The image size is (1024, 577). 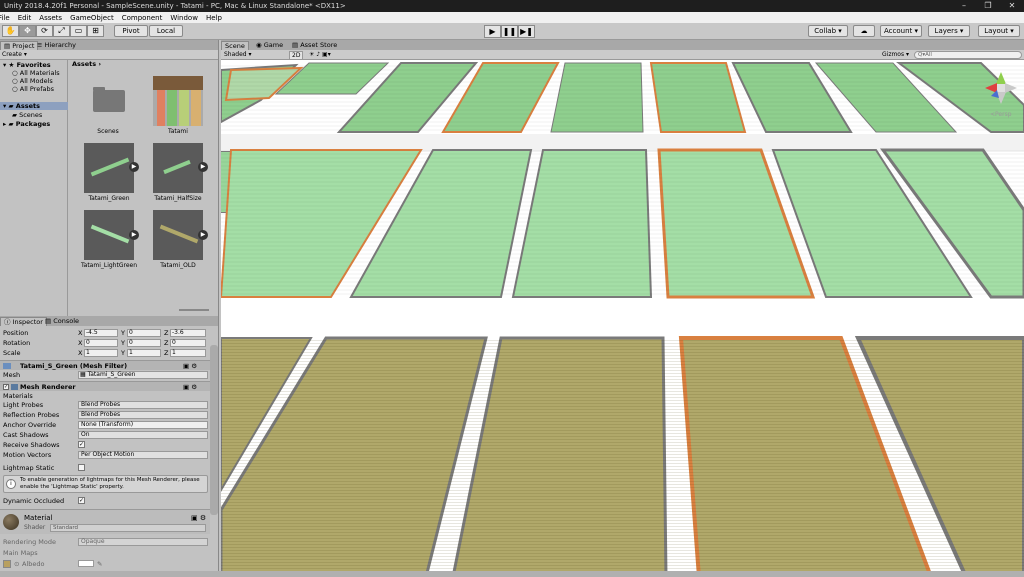 I want to click on pivot-toggle: Pivot, so click(x=131, y=31).